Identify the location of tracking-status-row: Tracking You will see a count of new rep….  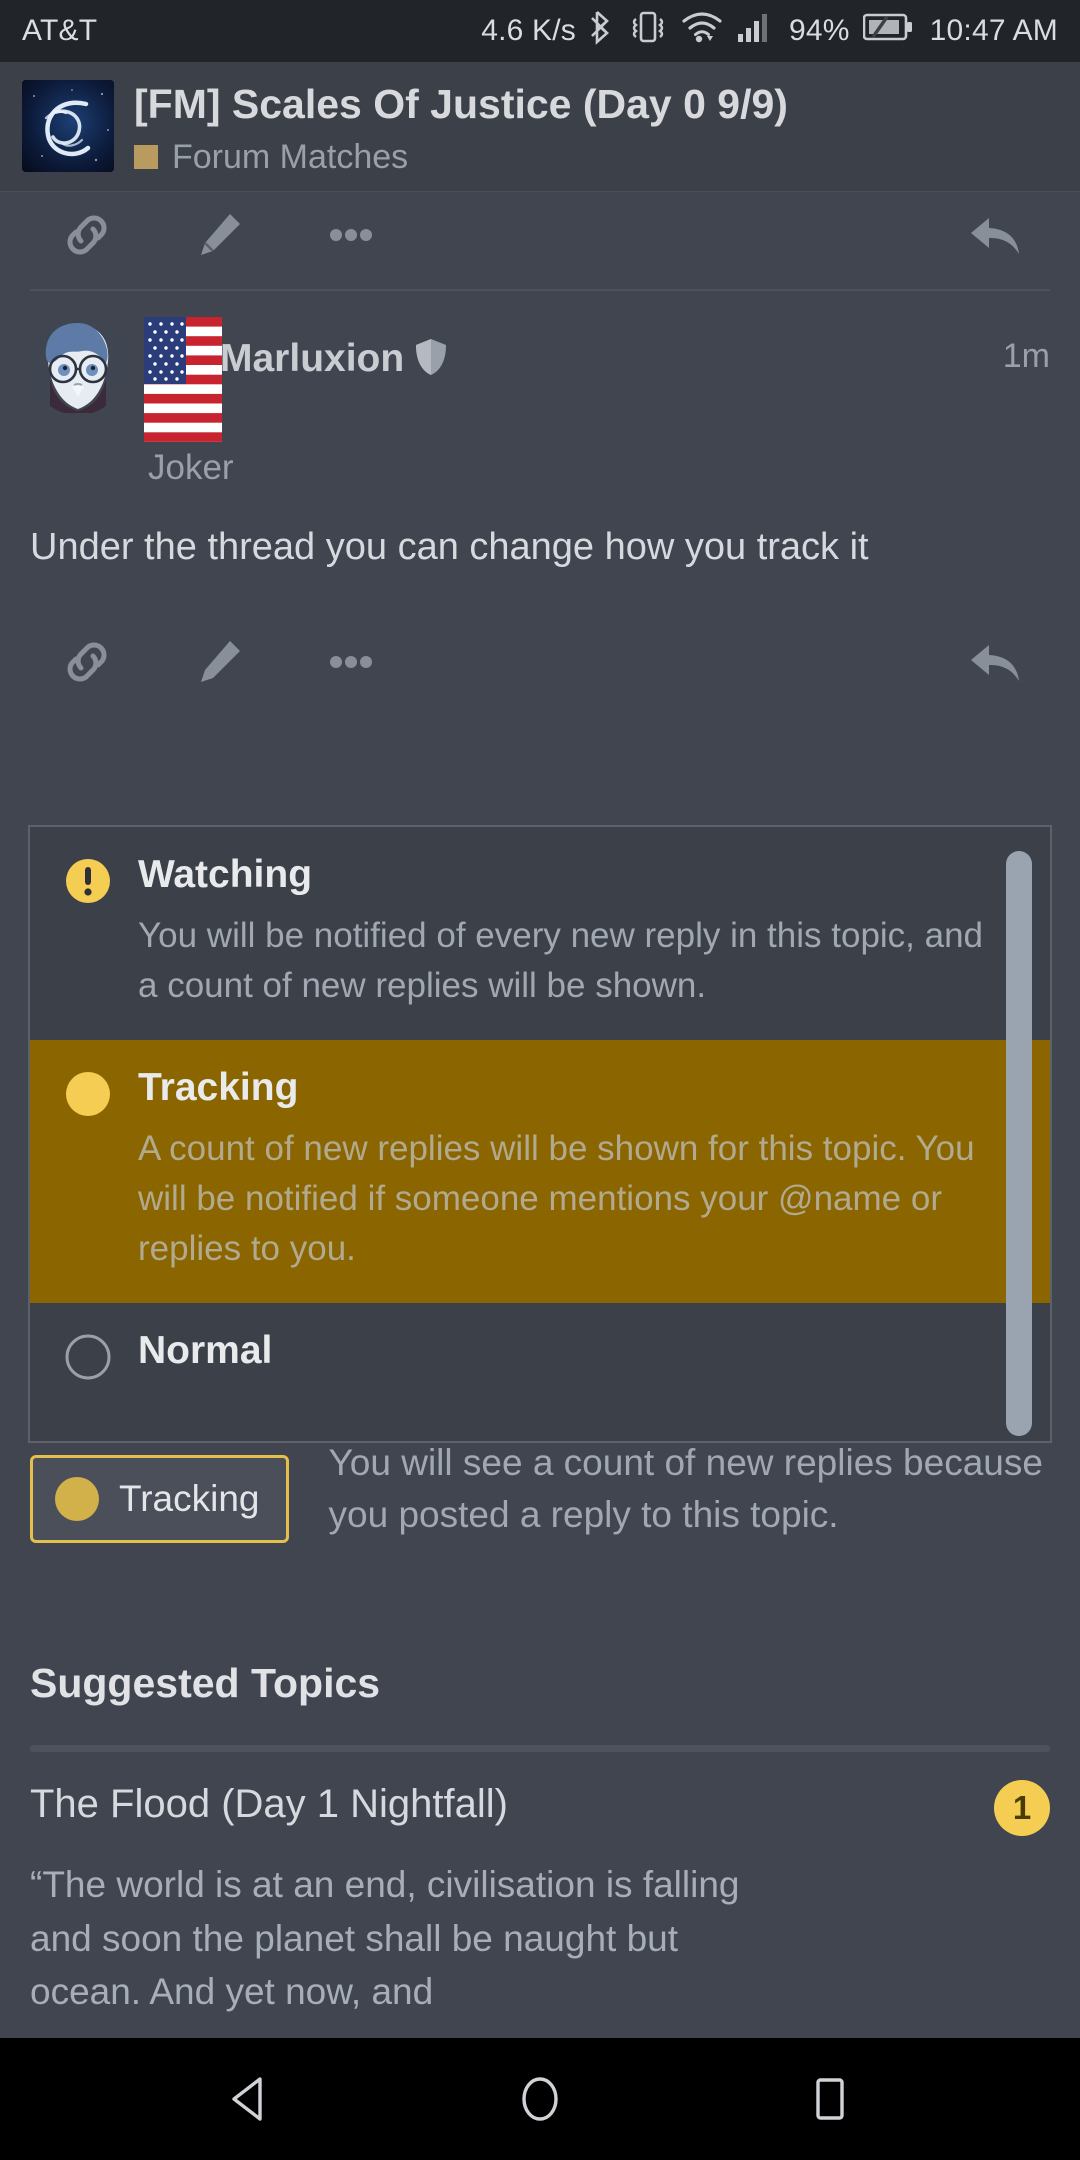
(540, 1490).